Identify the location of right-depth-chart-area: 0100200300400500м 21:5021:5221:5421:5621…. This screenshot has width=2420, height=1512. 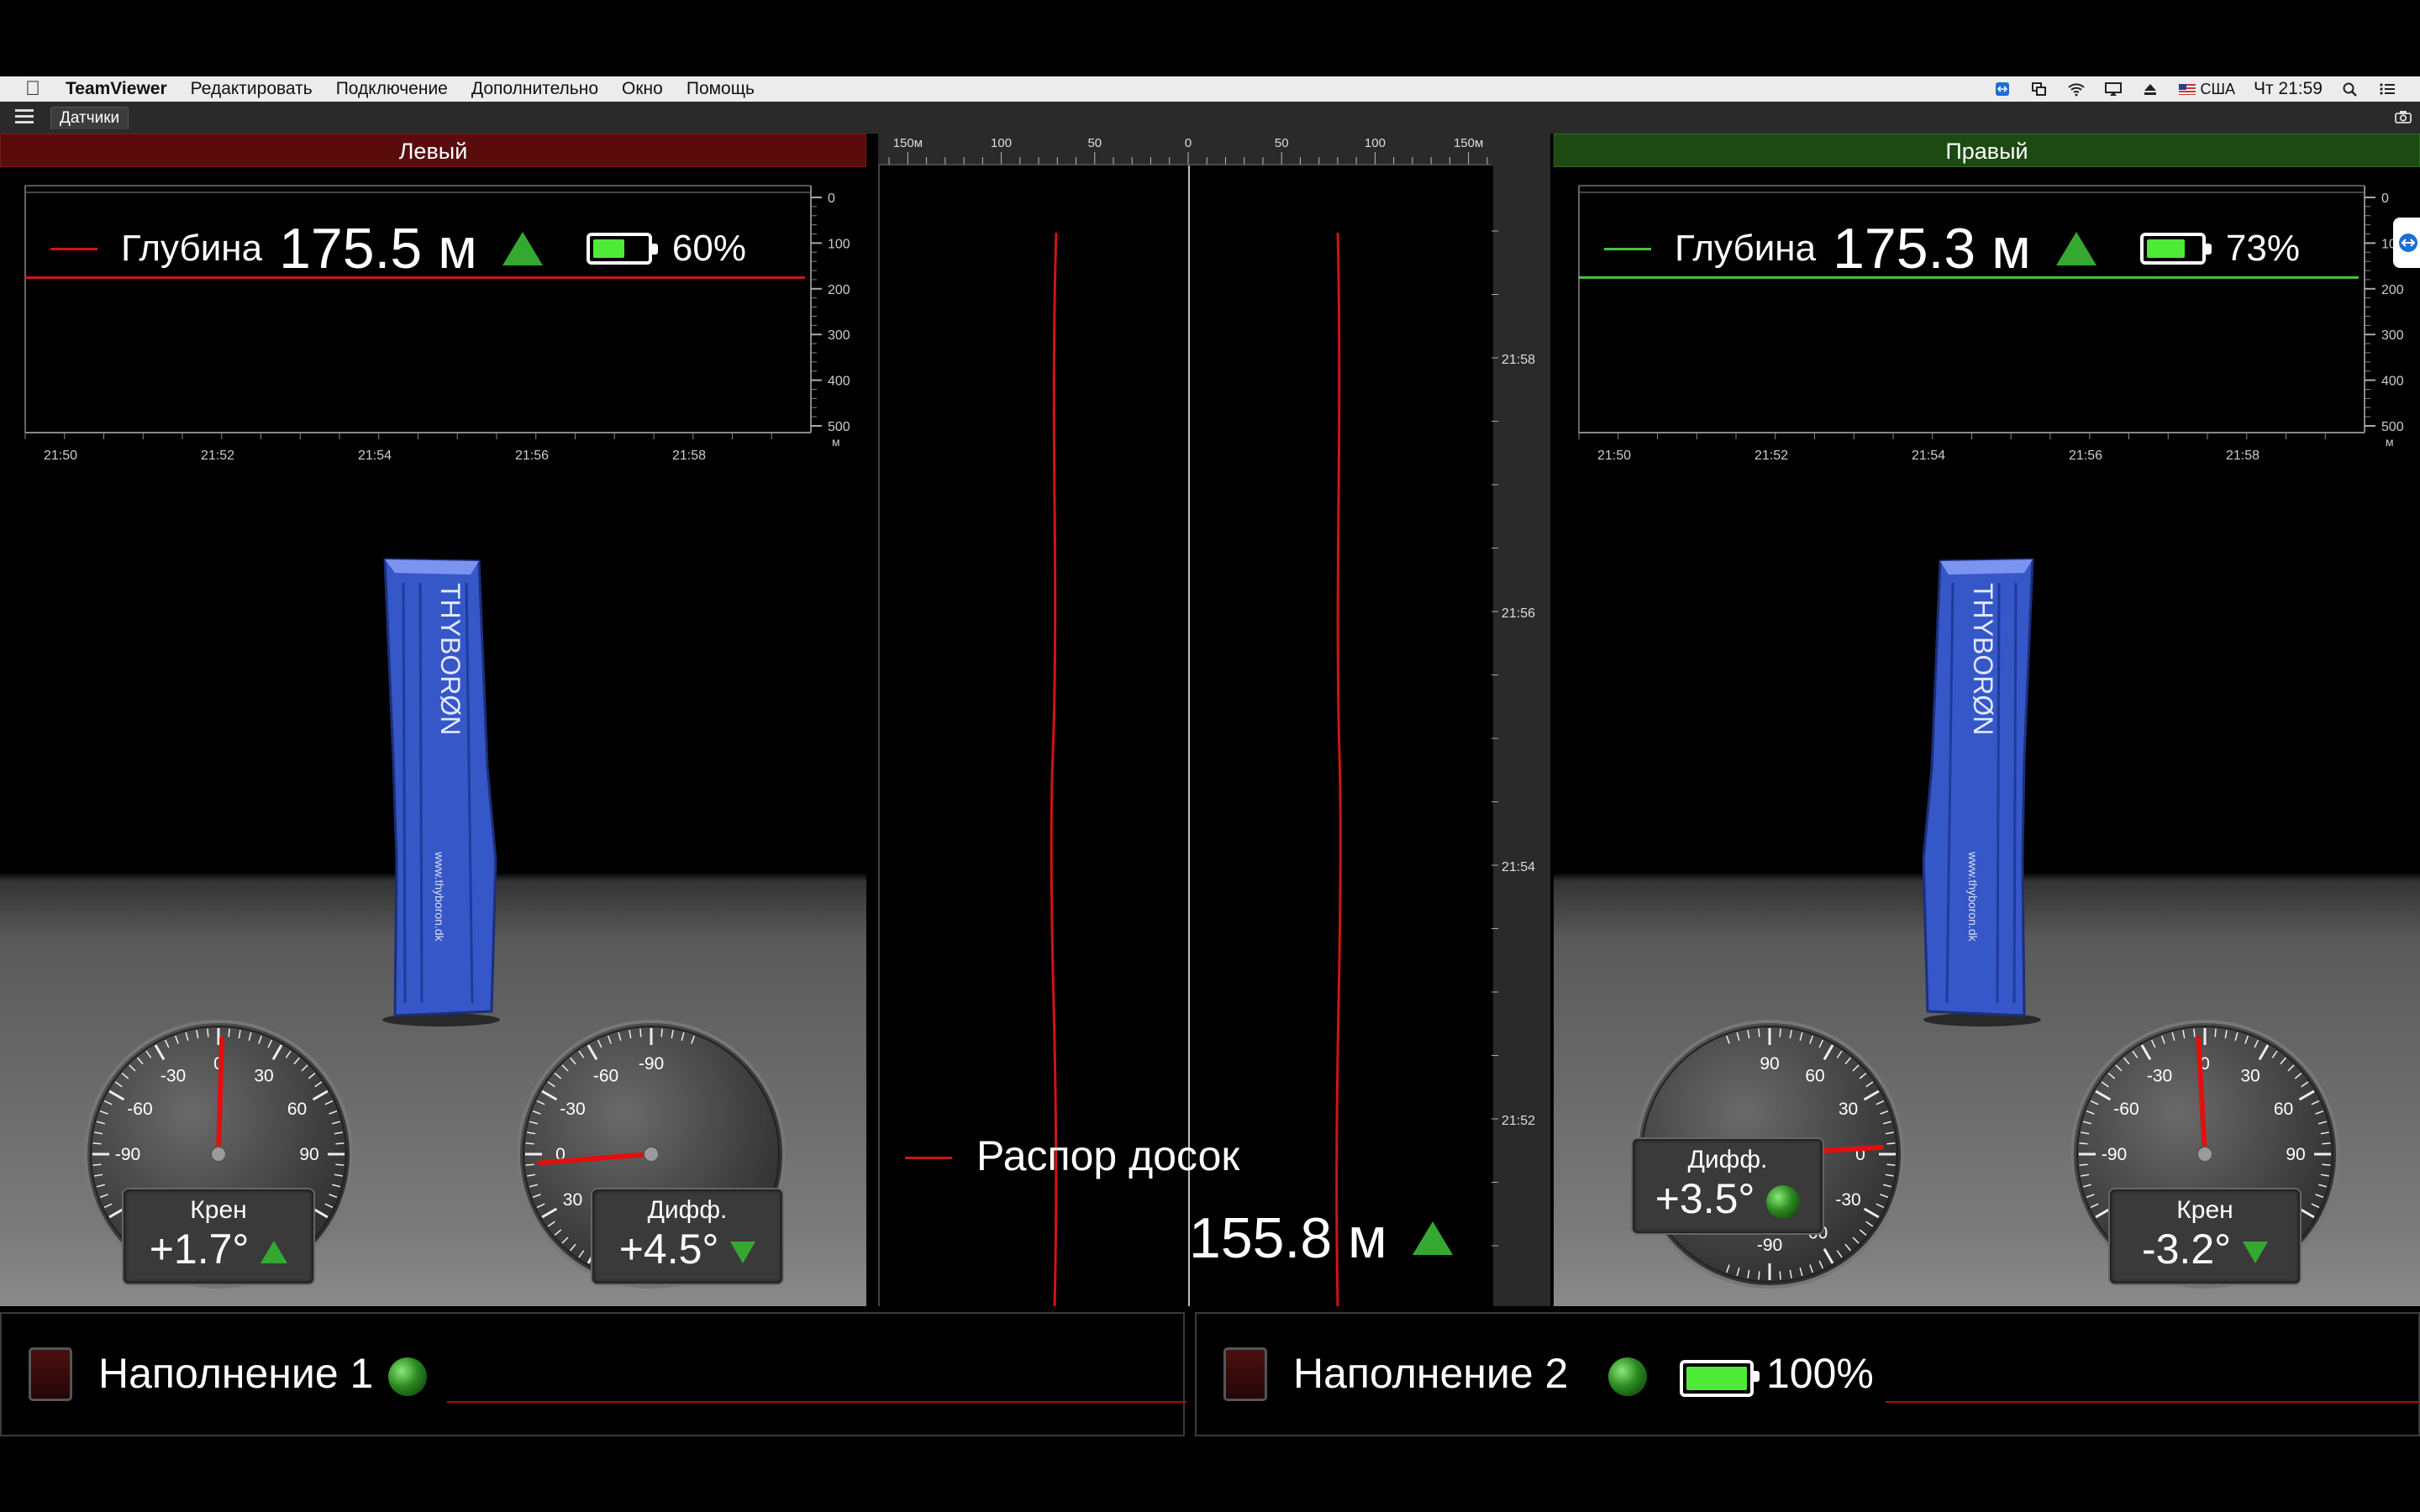
(1987, 385).